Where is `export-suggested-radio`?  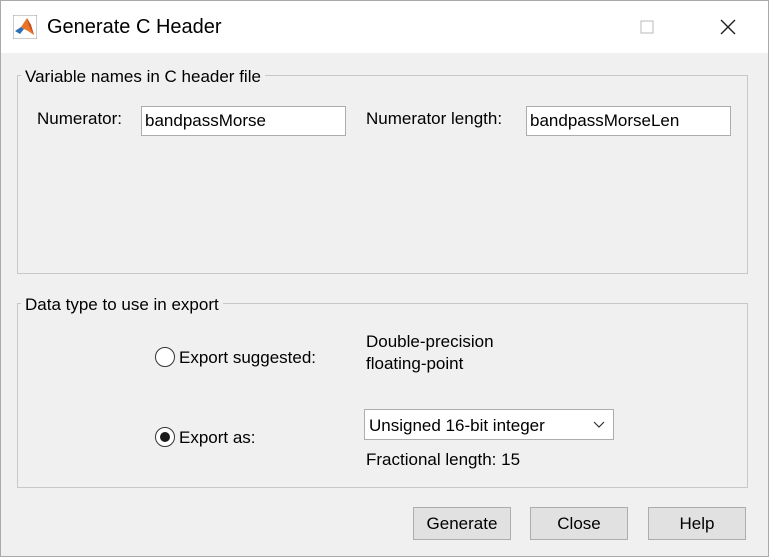
export-suggested-radio is located at coordinates (165, 357).